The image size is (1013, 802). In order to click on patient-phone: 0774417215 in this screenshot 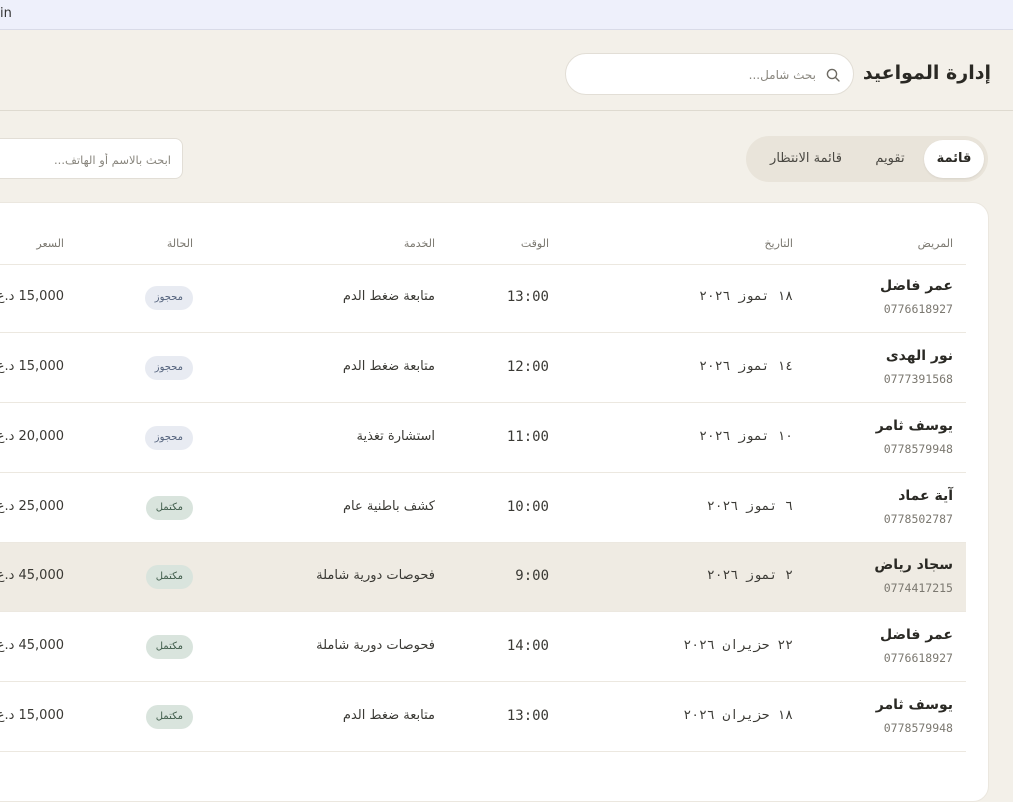, I will do `click(918, 588)`.